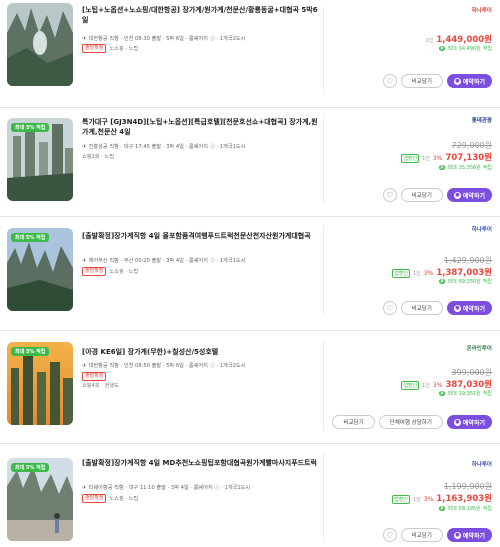 This screenshot has width=500, height=547. I want to click on price-row: 앱할인 1인 3% 707,130원, so click(446, 157).